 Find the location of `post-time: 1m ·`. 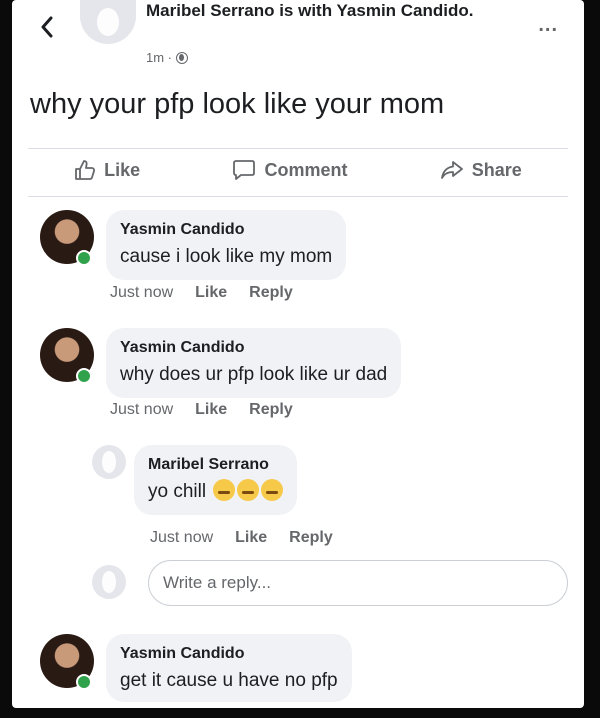

post-time: 1m · is located at coordinates (159, 57).